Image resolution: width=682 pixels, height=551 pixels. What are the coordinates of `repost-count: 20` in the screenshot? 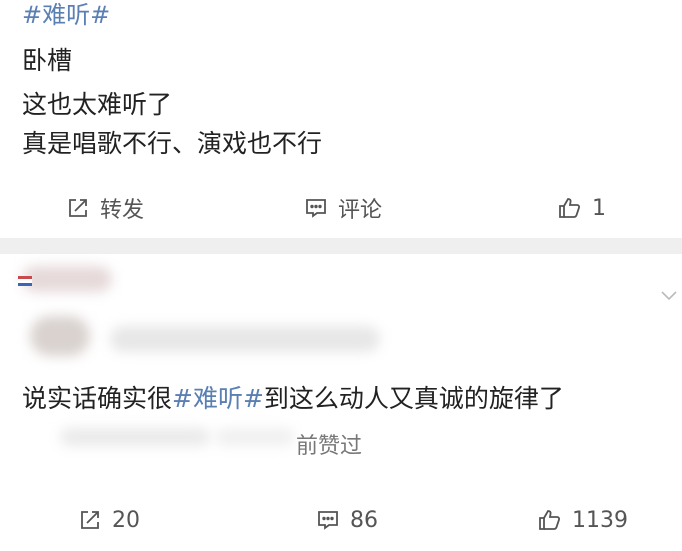 It's located at (126, 520).